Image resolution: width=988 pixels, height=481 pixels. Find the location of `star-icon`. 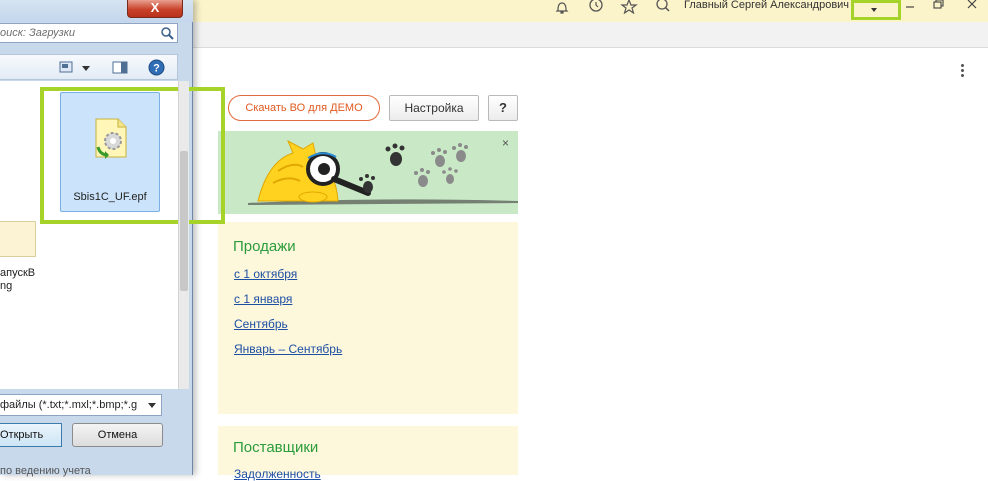

star-icon is located at coordinates (629, 8).